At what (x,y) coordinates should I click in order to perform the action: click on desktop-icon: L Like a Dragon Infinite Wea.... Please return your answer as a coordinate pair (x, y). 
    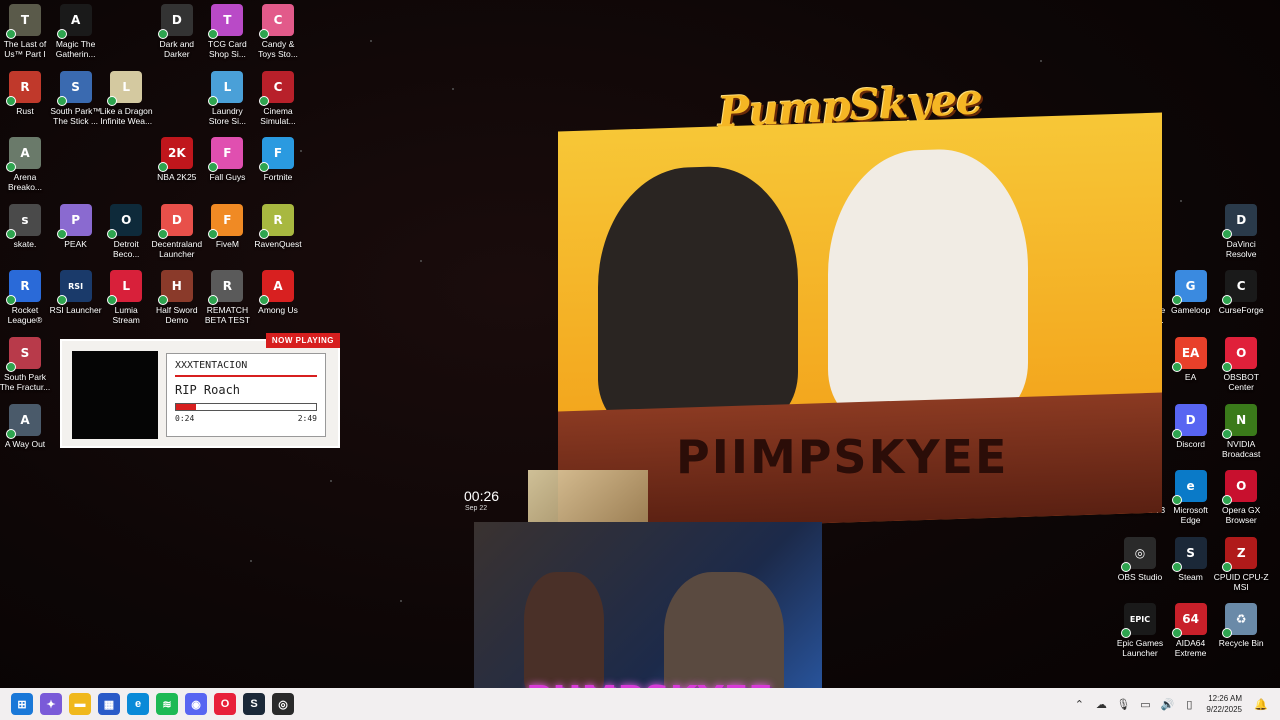
    Looking at the image, I should click on (126, 102).